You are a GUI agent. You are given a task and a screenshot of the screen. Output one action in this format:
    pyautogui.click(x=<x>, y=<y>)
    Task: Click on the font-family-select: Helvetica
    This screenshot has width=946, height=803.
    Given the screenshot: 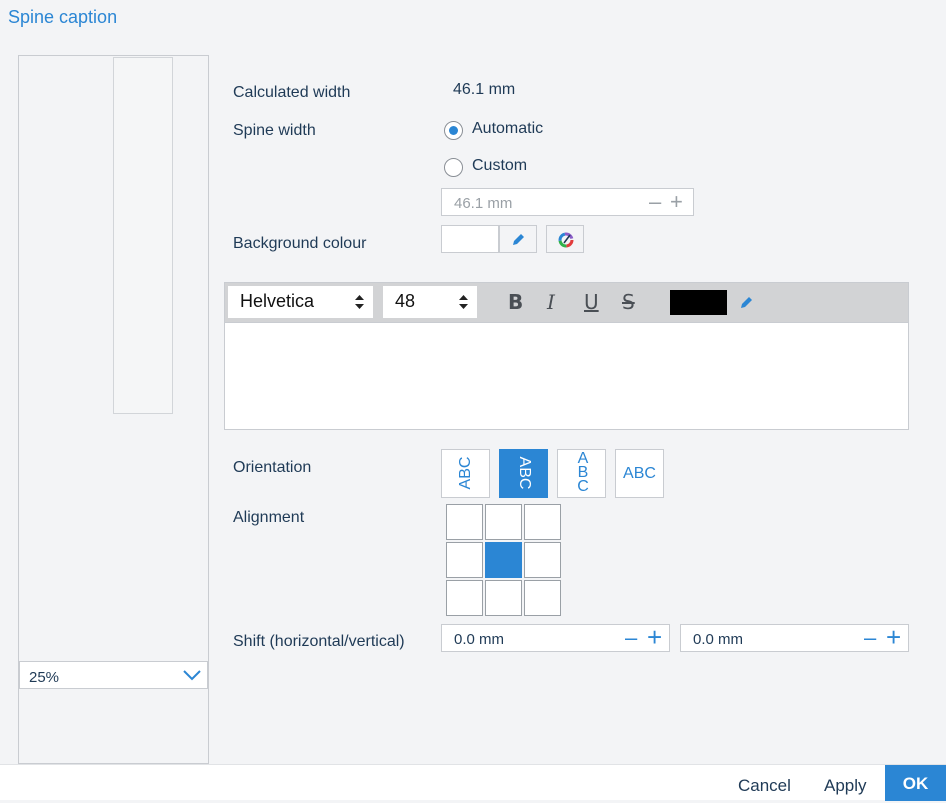 What is the action you would take?
    pyautogui.click(x=300, y=302)
    